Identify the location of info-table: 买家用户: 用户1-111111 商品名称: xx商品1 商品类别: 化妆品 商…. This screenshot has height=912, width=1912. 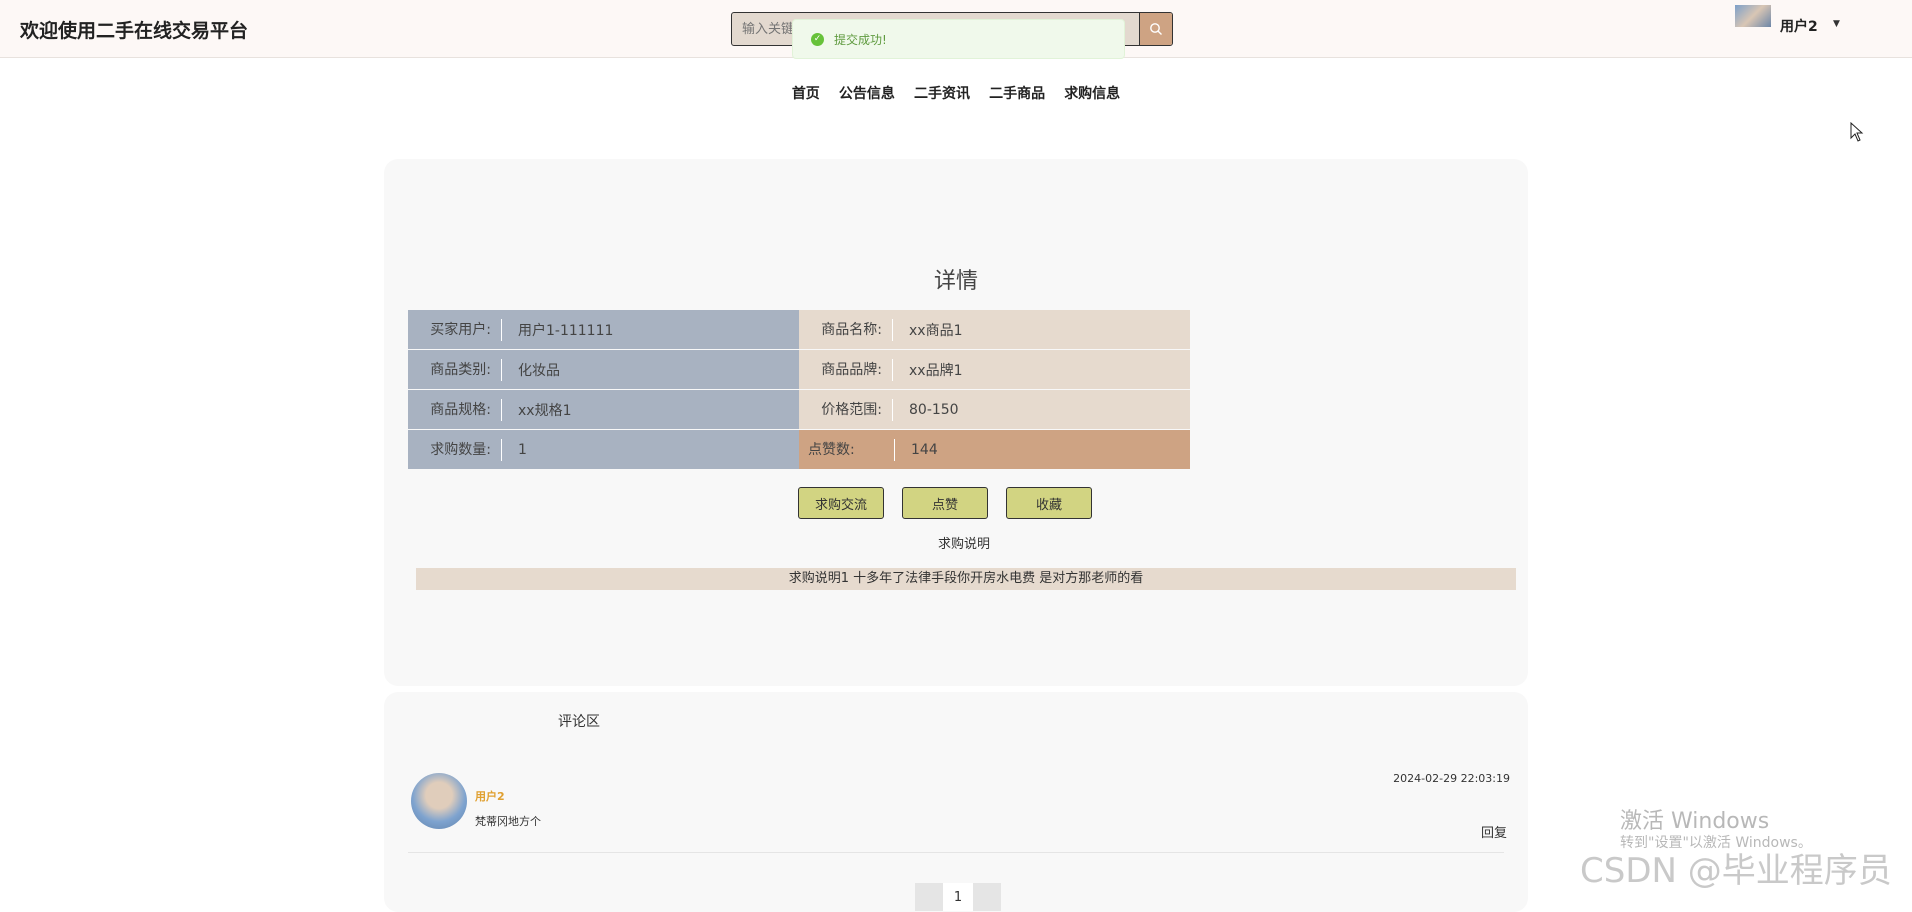
(799, 390).